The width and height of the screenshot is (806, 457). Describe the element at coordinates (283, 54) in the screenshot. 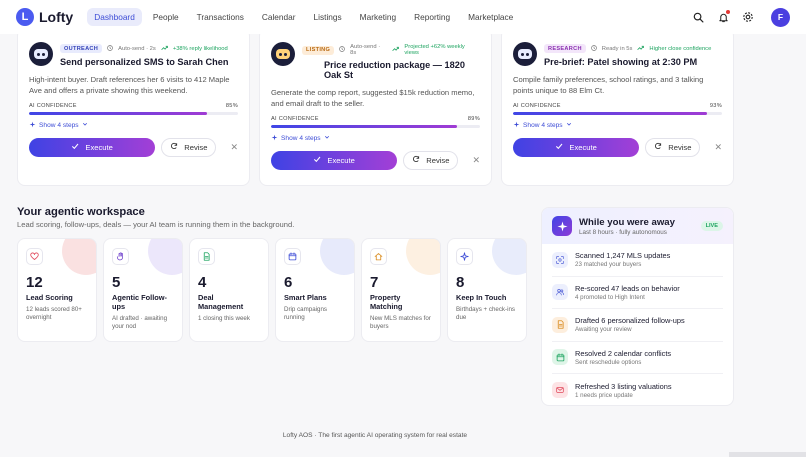

I see `robot-avatar-icon` at that location.